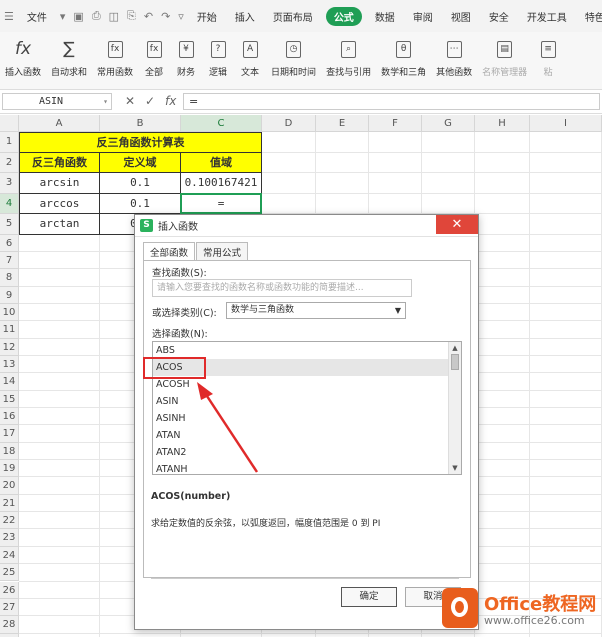 This screenshot has height=637, width=602. What do you see at coordinates (59, 203) in the screenshot?
I see `table-cell: arccos` at bounding box center [59, 203].